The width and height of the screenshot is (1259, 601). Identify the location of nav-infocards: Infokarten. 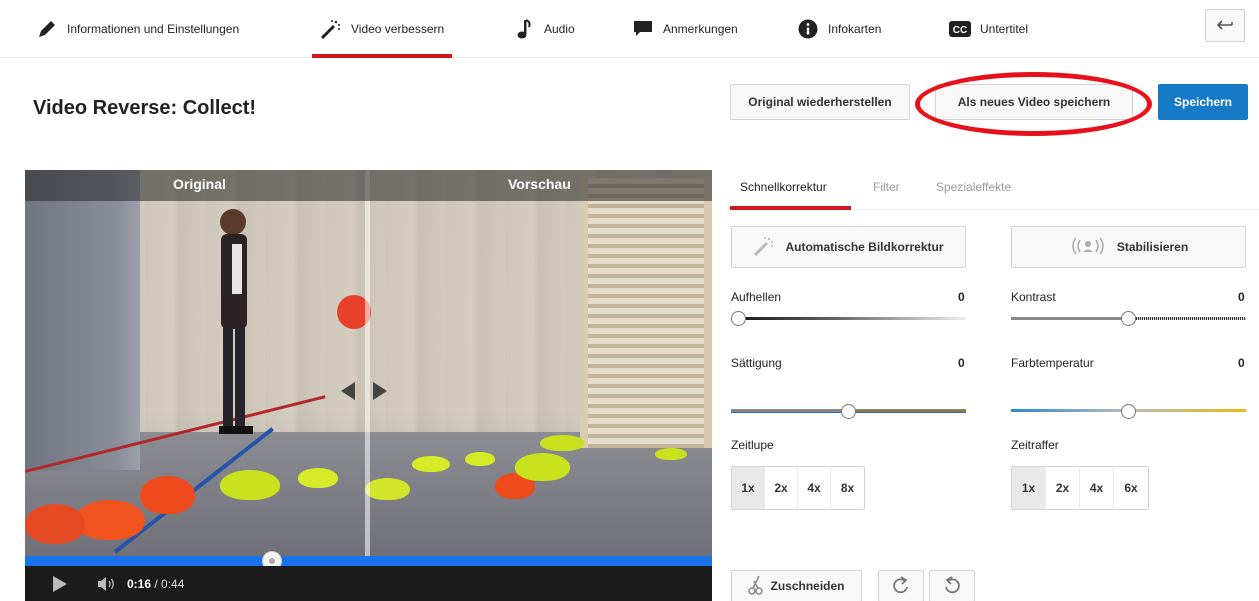
(839, 29).